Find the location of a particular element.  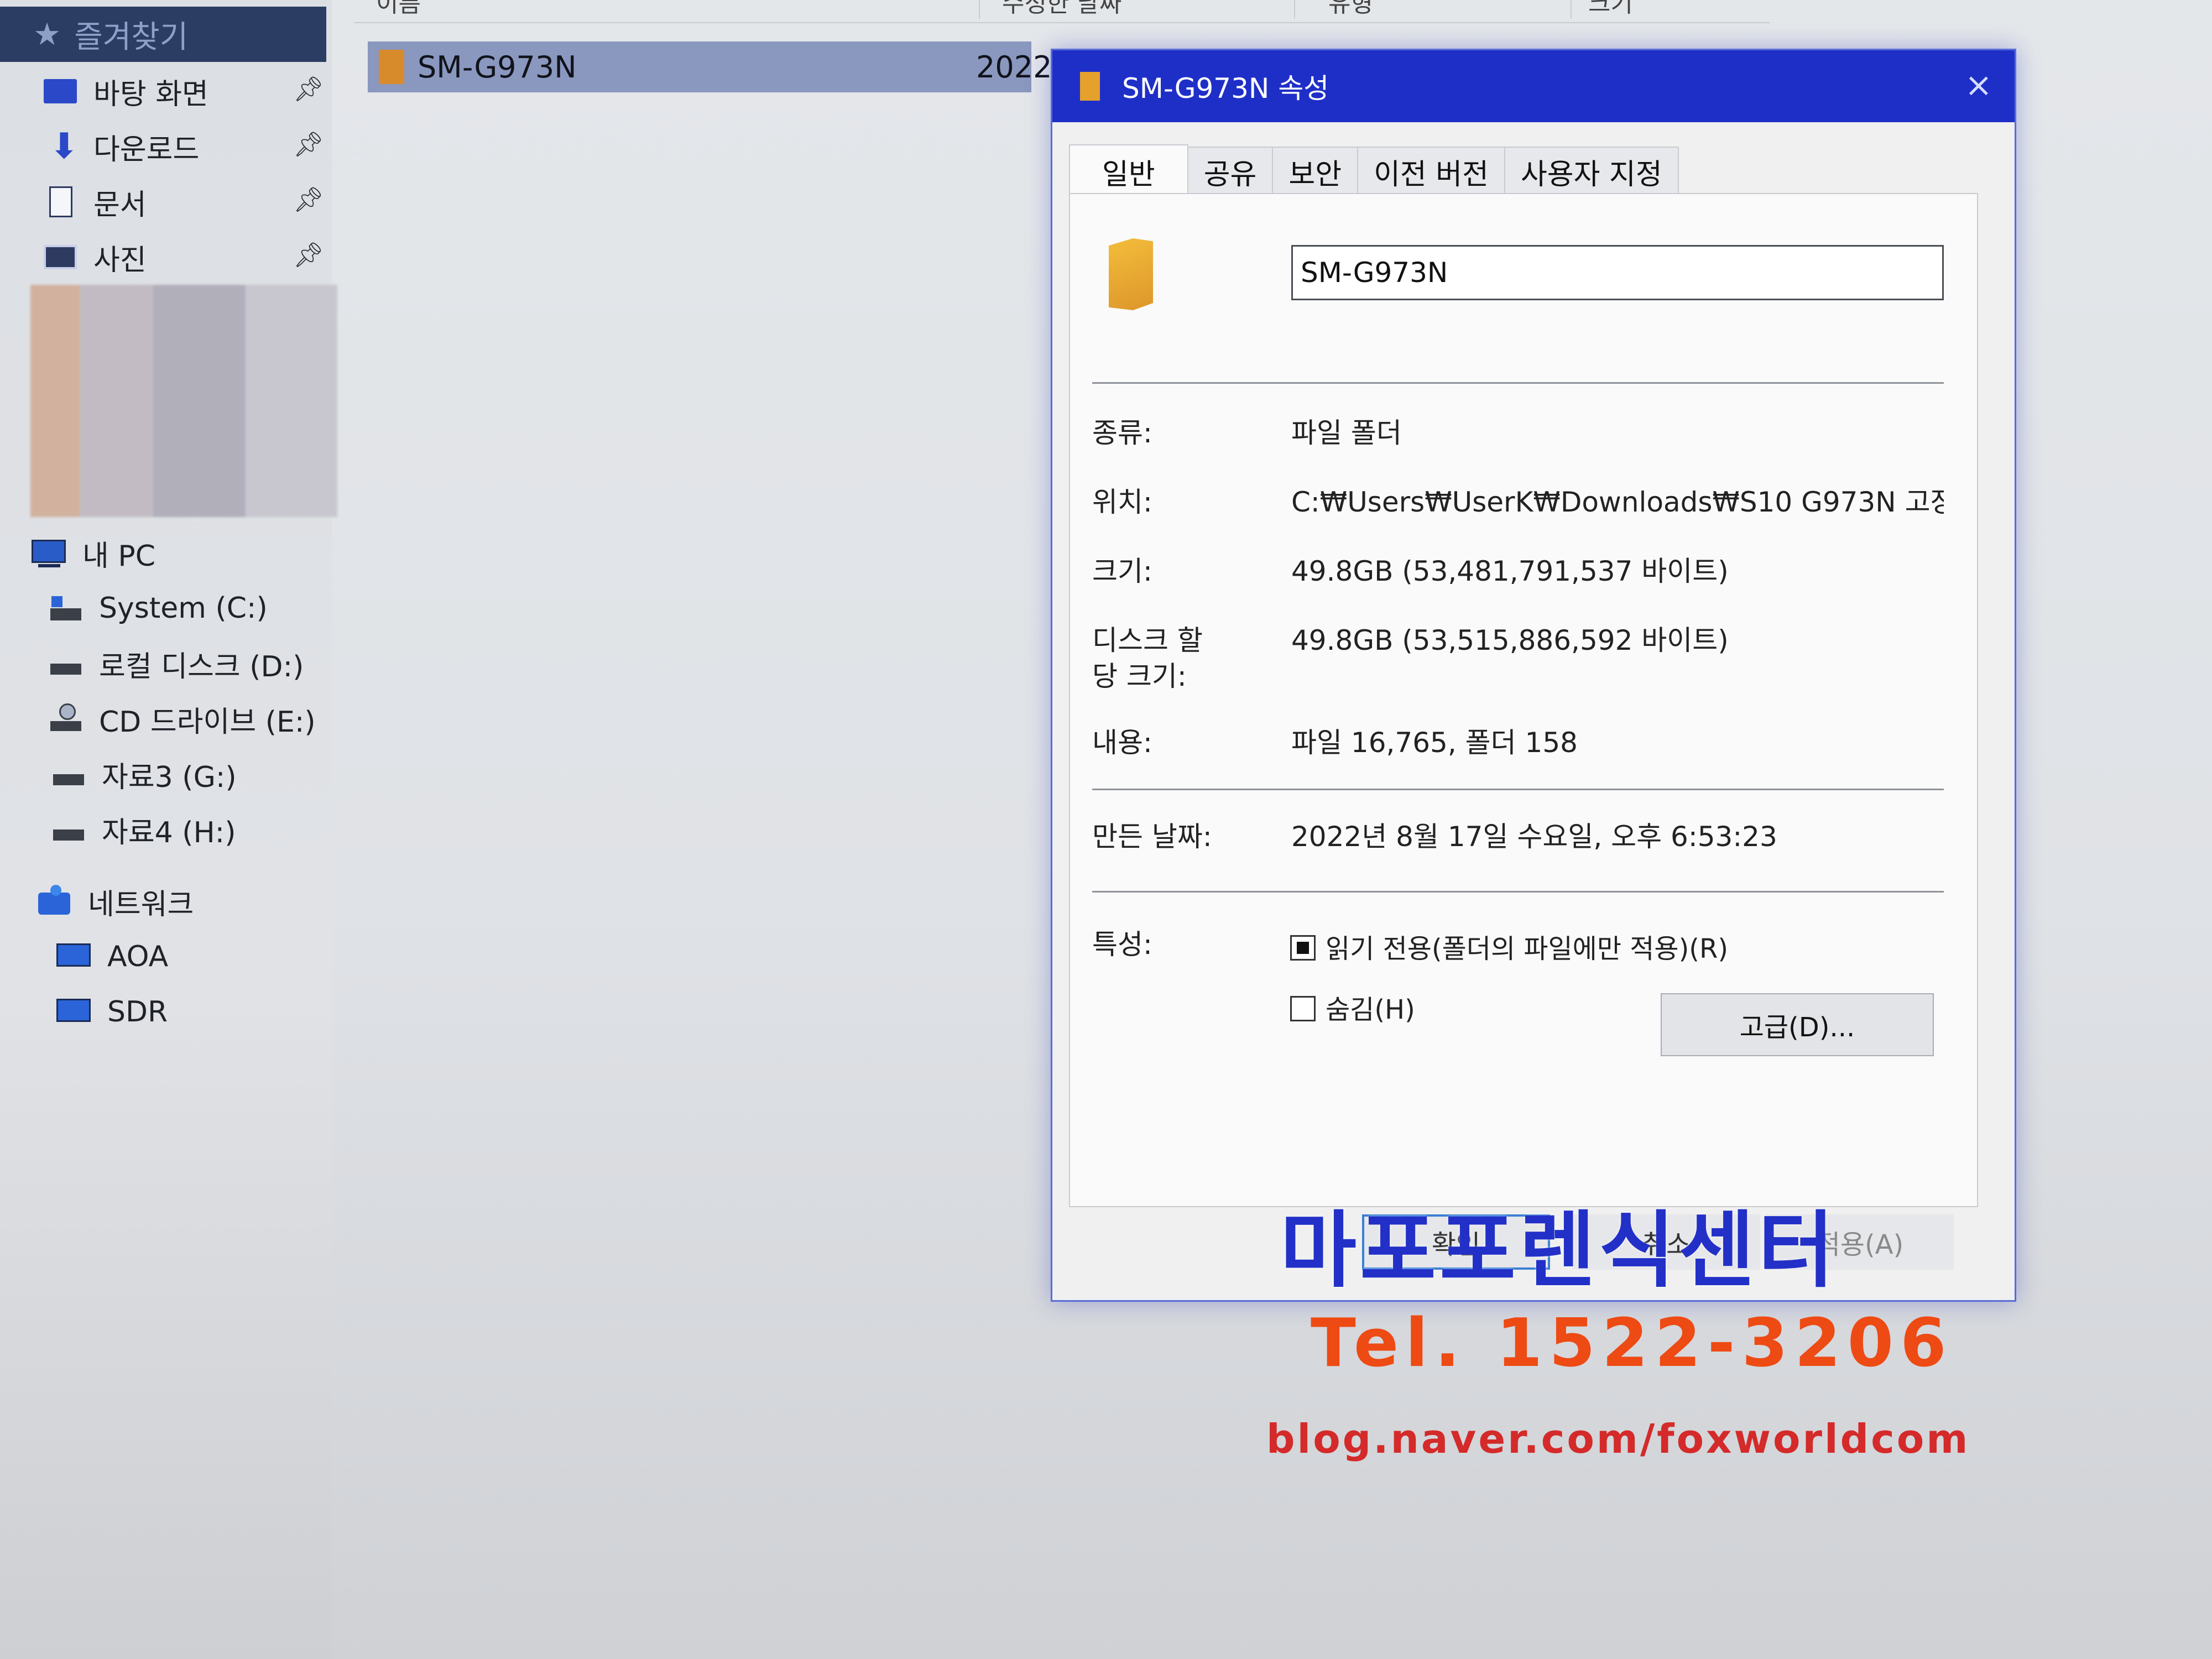

quick-access-header: ★ 즐겨찾기 is located at coordinates (163, 34).